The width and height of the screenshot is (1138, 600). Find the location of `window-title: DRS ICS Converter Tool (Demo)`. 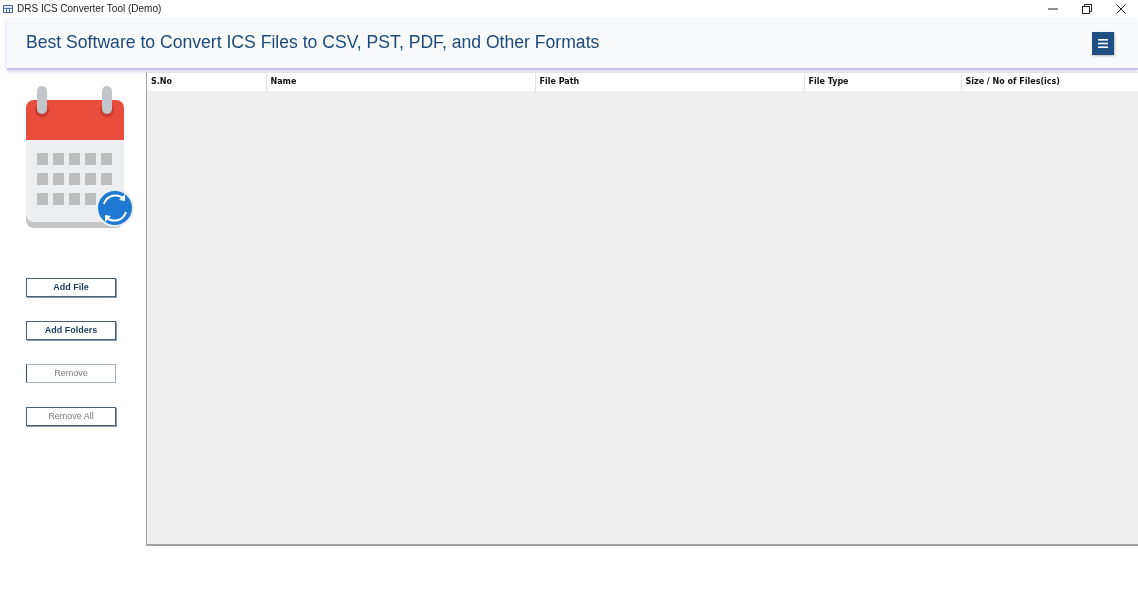

window-title: DRS ICS Converter Tool (Demo) is located at coordinates (89, 9).